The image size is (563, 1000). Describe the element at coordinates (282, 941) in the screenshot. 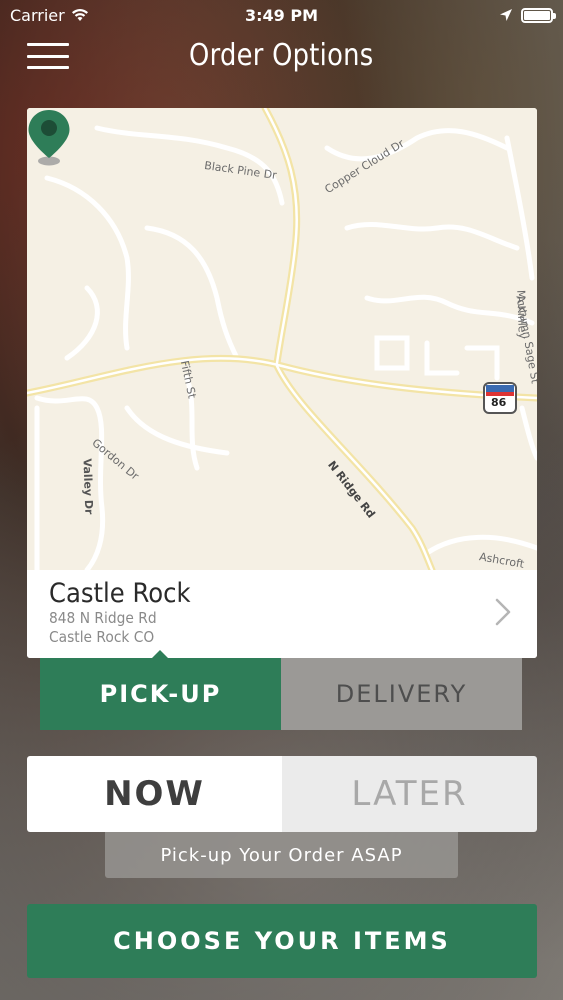

I see `choose-items-button: CHOOSE YOUR ITEMS` at that location.